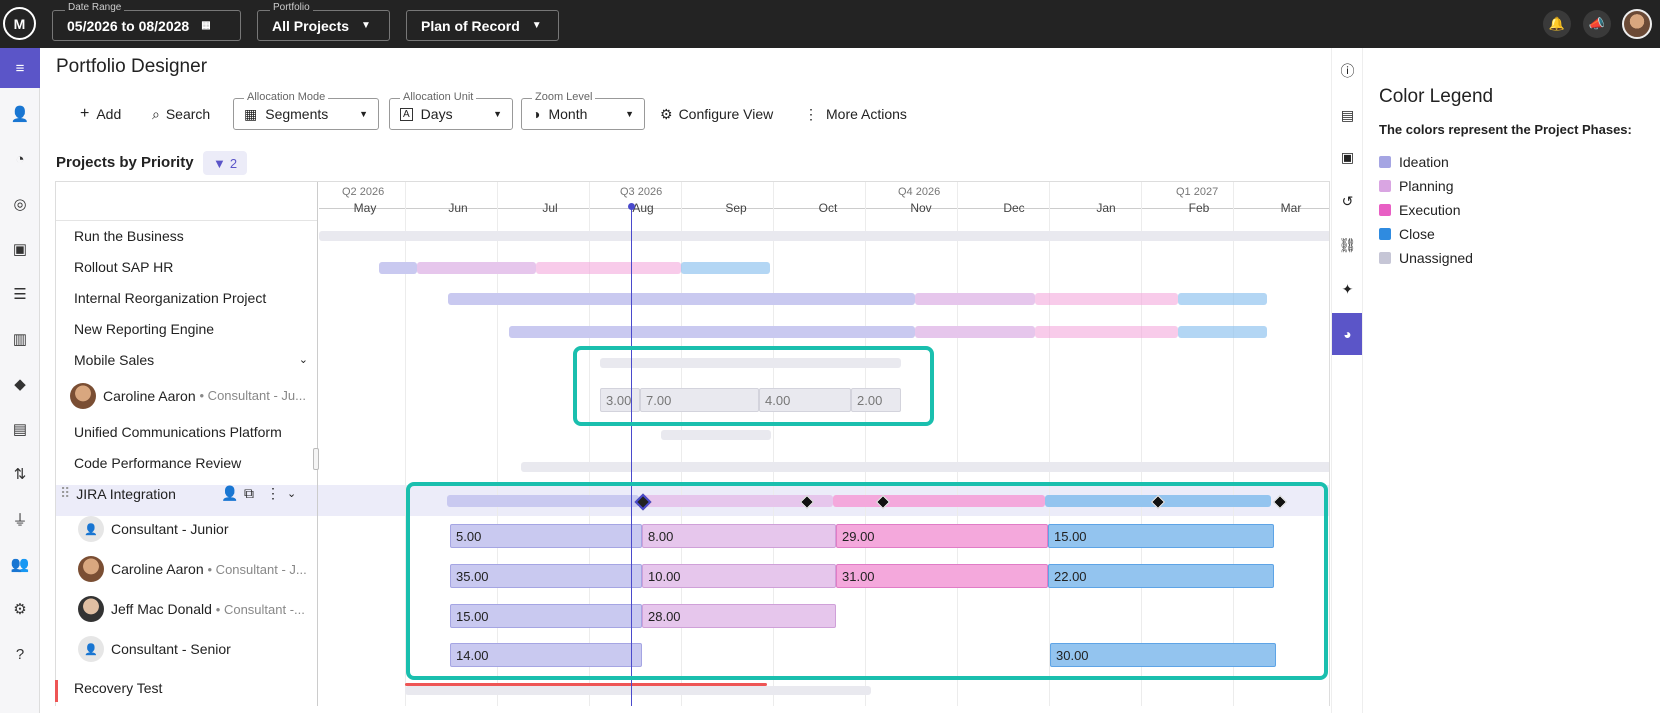  Describe the element at coordinates (20, 519) in the screenshot. I see `integrations-plug-icon: ⏚` at that location.